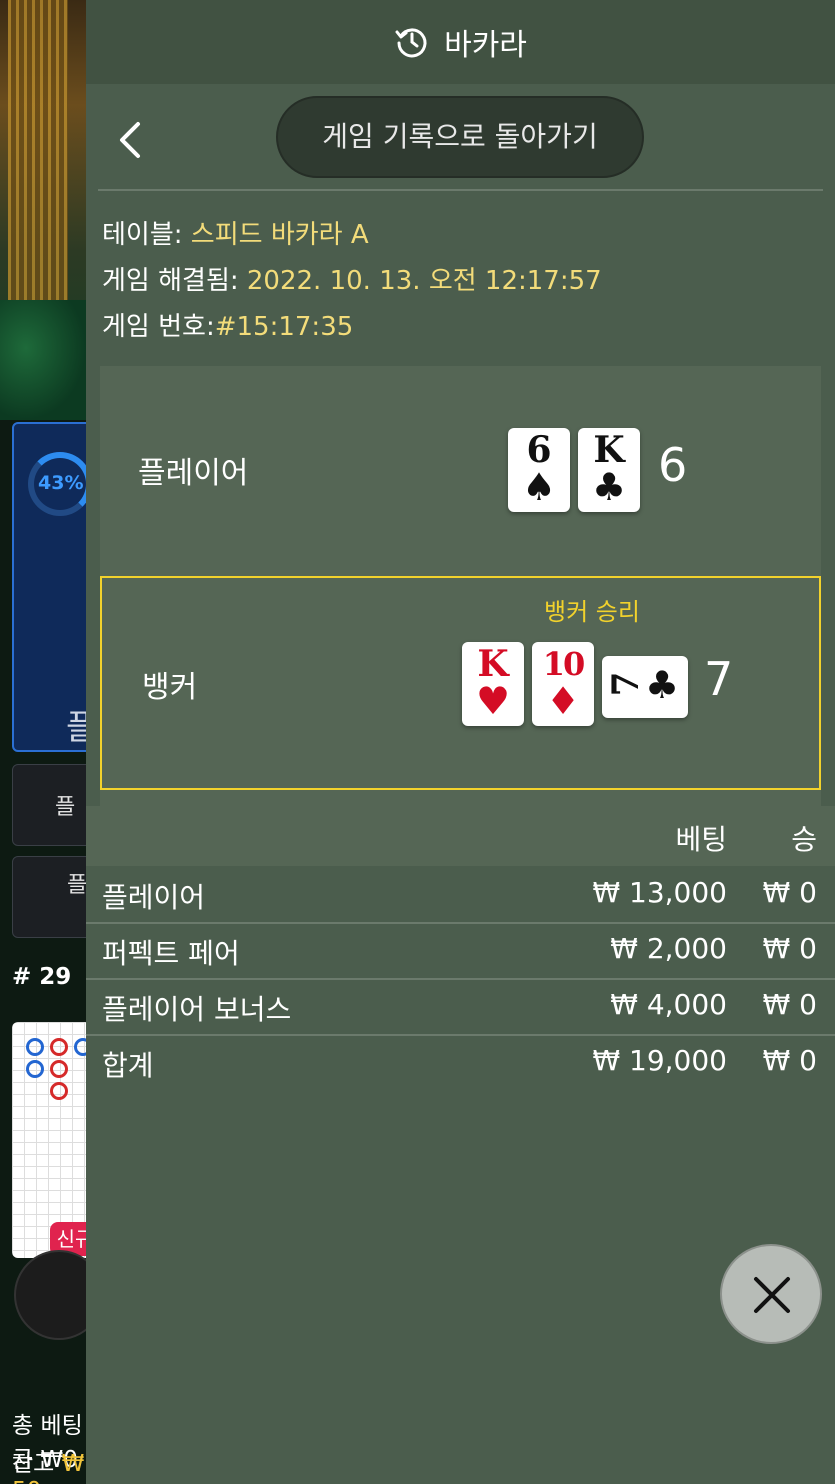 The image size is (835, 1484). Describe the element at coordinates (564, 664) in the screenshot. I see `card-rank: 10` at that location.